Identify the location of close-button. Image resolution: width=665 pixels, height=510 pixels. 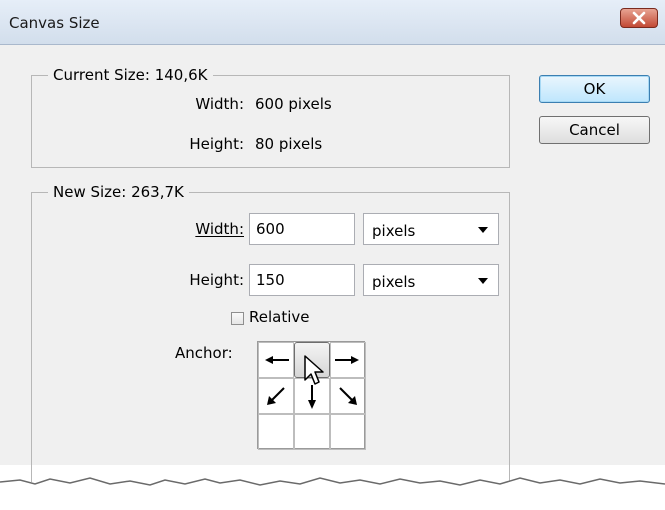
(639, 18).